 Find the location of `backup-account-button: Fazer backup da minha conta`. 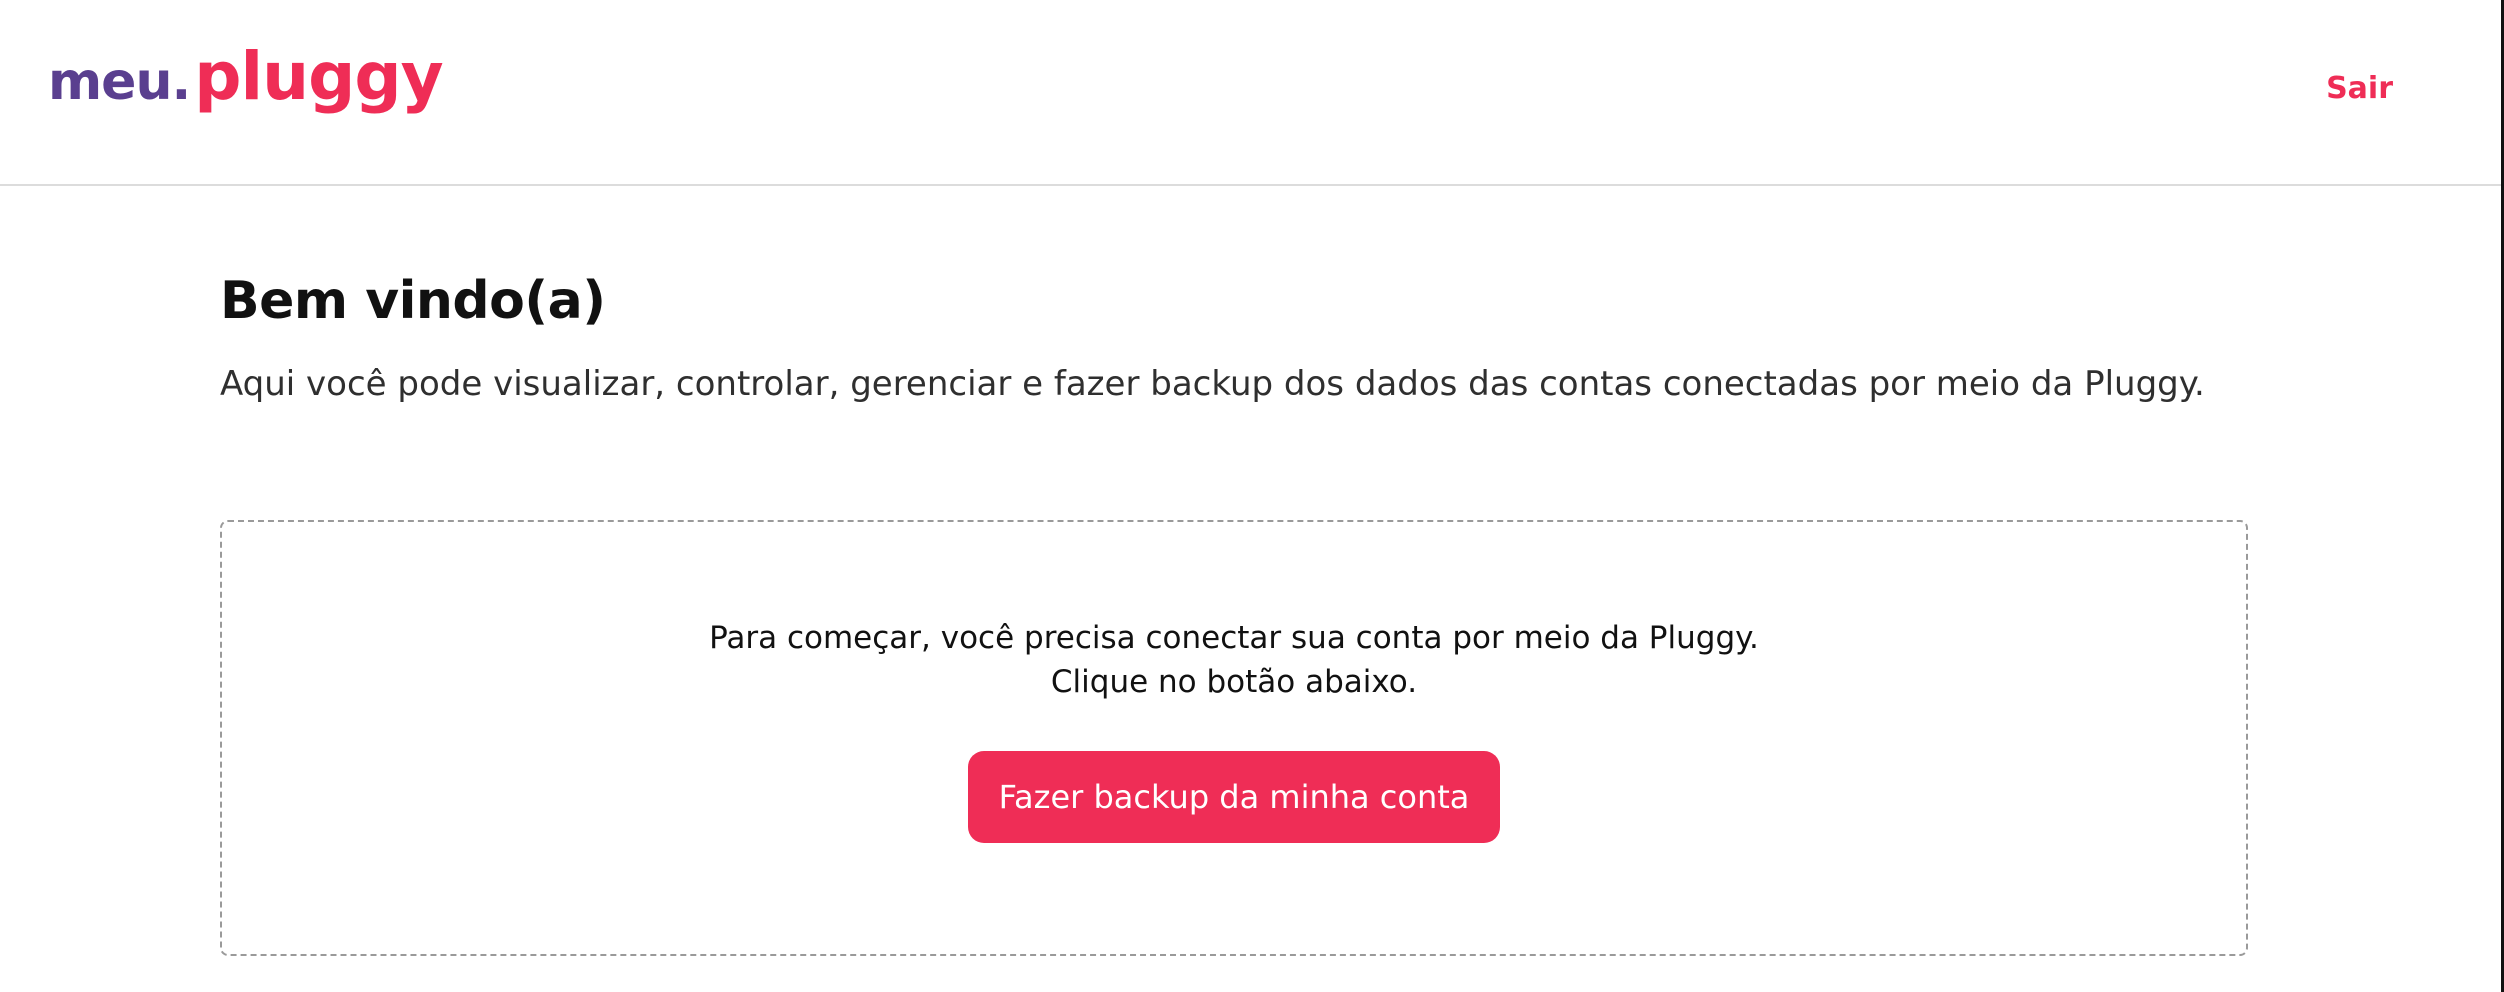

backup-account-button: Fazer backup da minha conta is located at coordinates (1234, 796).